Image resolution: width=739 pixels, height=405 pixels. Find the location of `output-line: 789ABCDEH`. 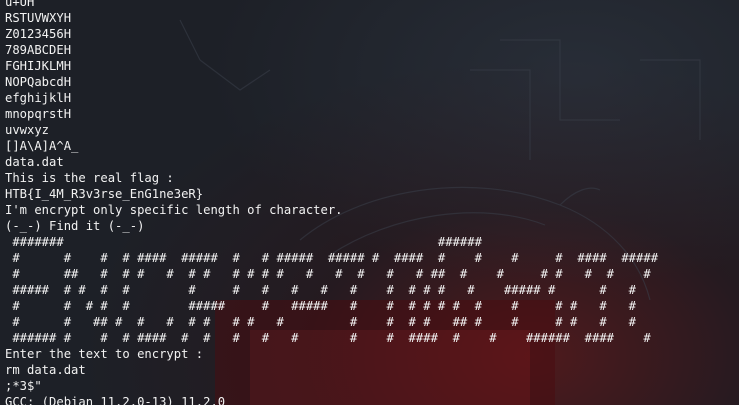

output-line: 789ABCDEH is located at coordinates (38, 50).